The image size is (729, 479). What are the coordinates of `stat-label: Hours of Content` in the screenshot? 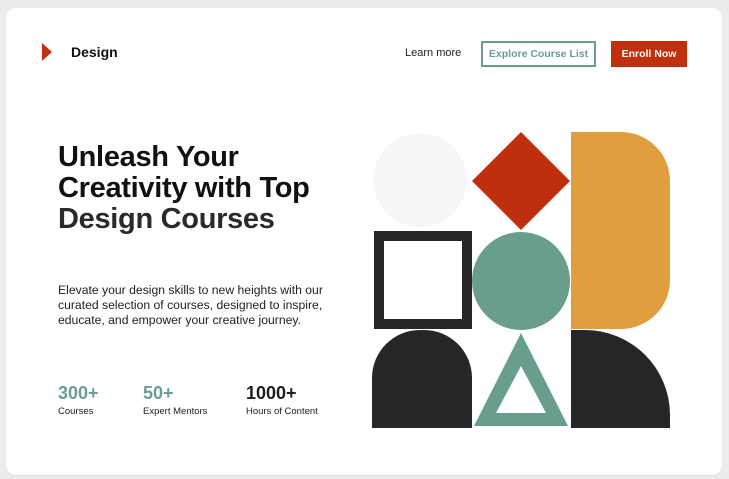 It's located at (282, 411).